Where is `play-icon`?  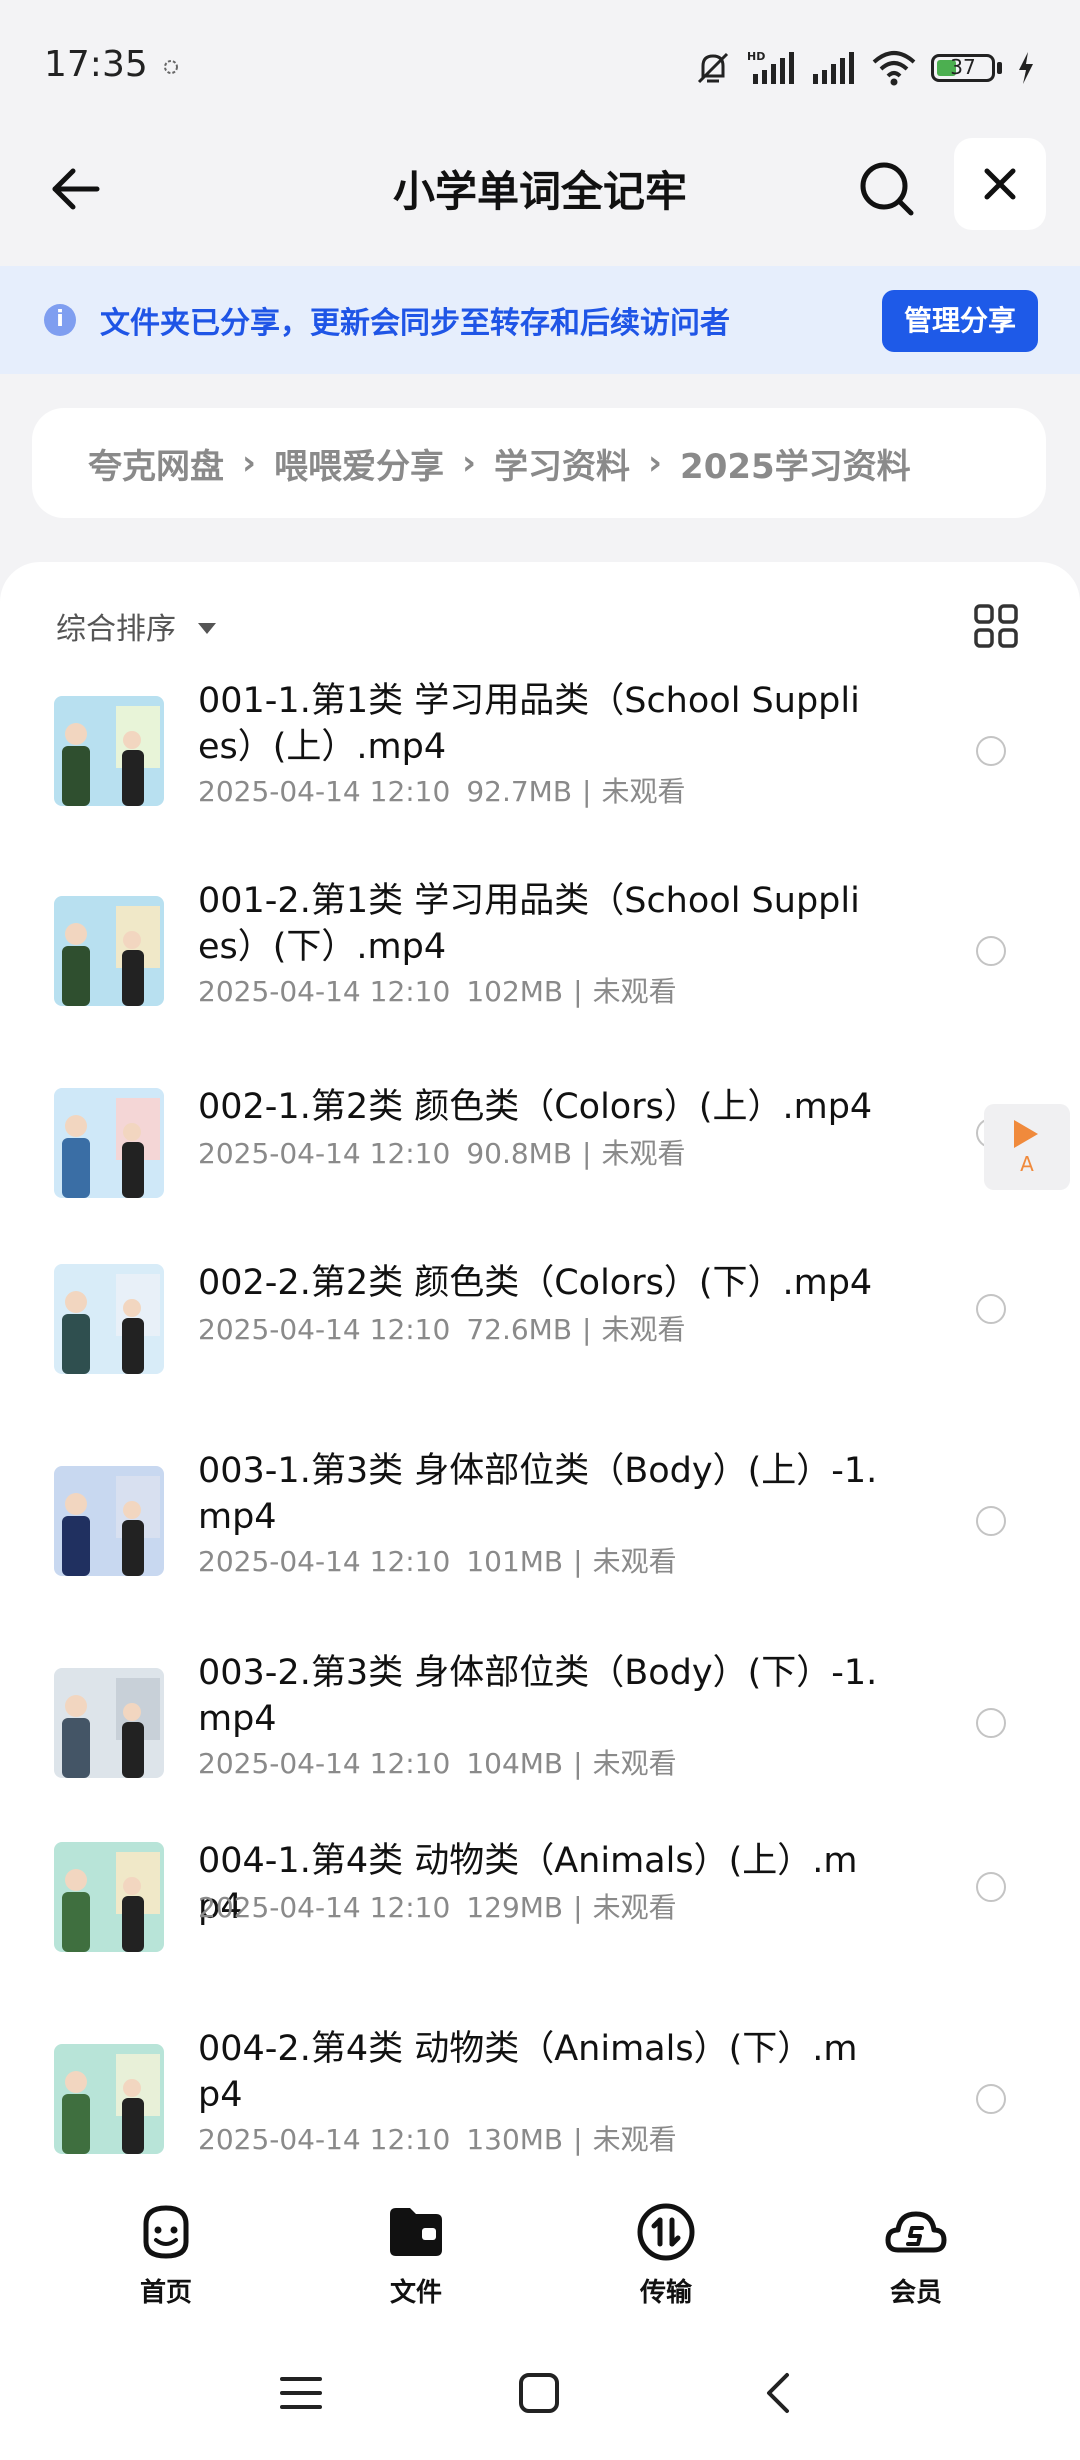
play-icon is located at coordinates (1026, 1134).